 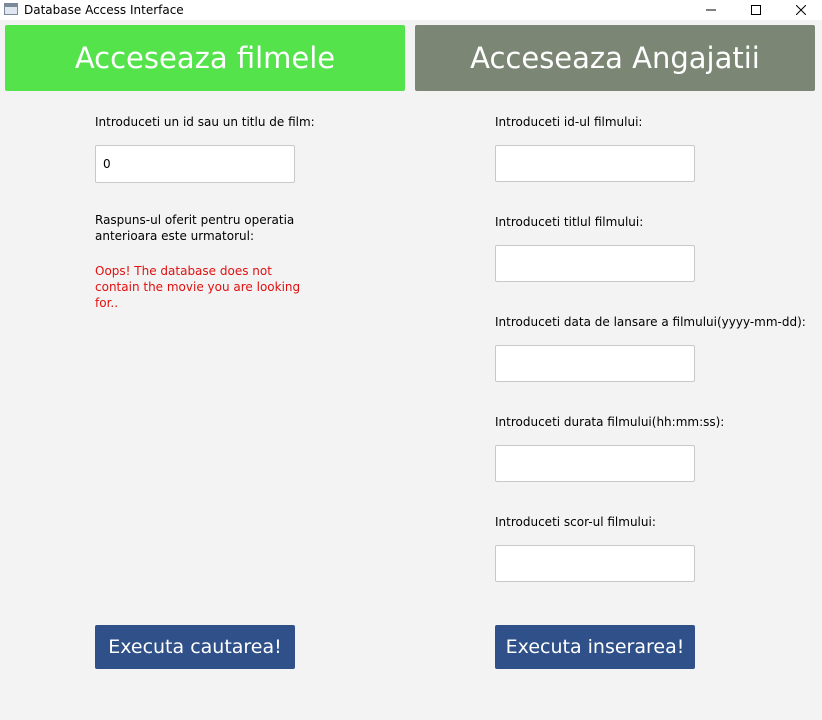 I want to click on close-button, so click(x=800, y=10).